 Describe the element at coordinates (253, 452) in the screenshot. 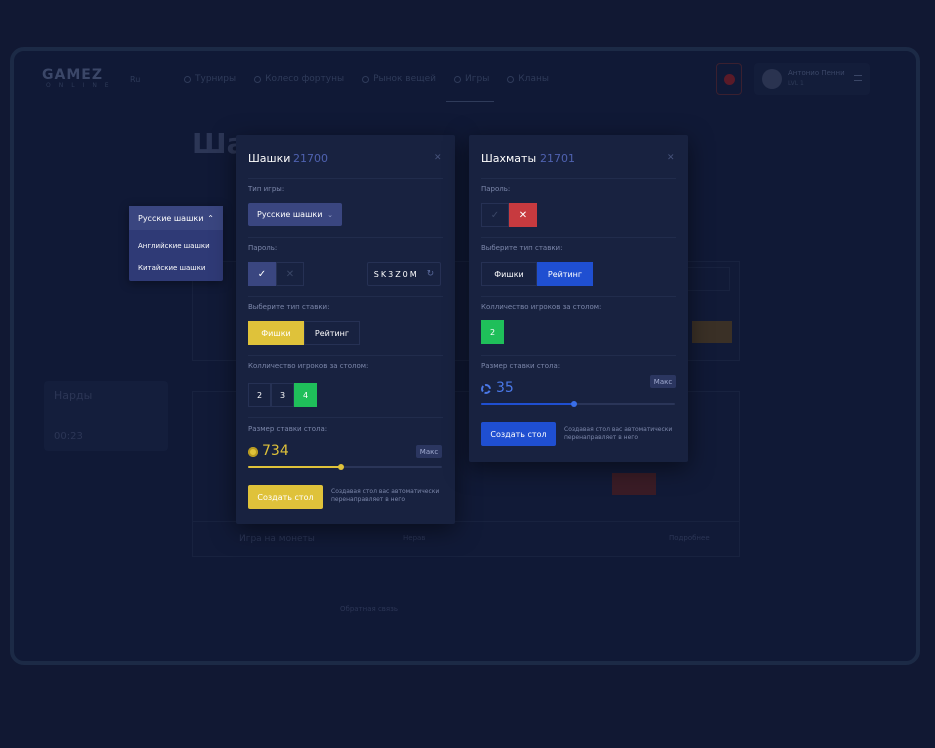

I see `coin-icon` at that location.